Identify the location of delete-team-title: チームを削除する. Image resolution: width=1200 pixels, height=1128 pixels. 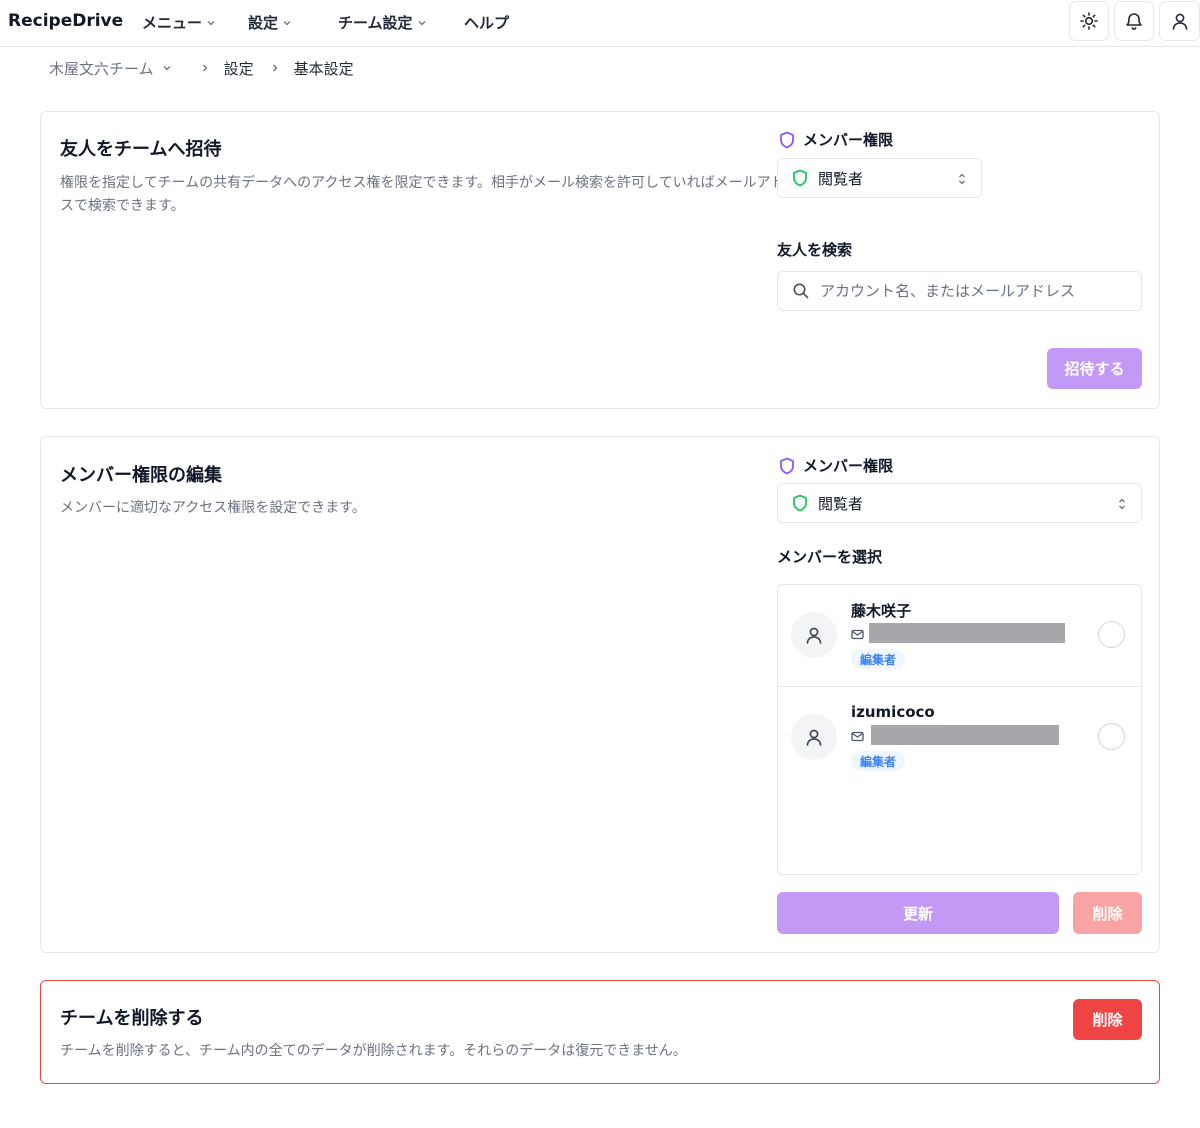
(132, 1018).